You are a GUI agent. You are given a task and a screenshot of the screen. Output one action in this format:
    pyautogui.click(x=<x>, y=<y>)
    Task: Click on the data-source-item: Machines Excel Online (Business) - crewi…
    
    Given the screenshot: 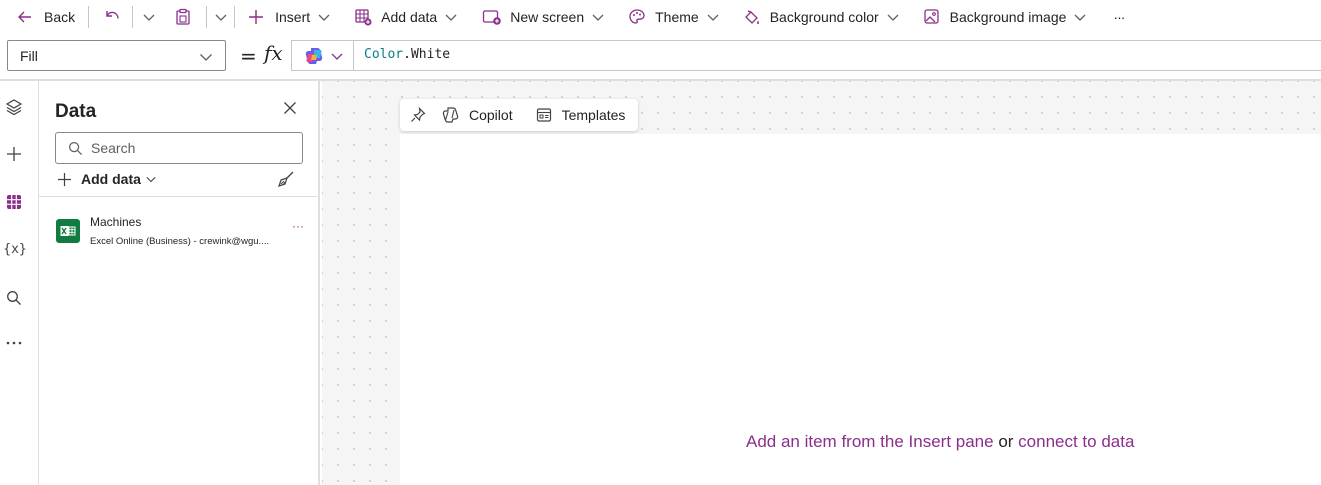 What is the action you would take?
    pyautogui.click(x=180, y=234)
    